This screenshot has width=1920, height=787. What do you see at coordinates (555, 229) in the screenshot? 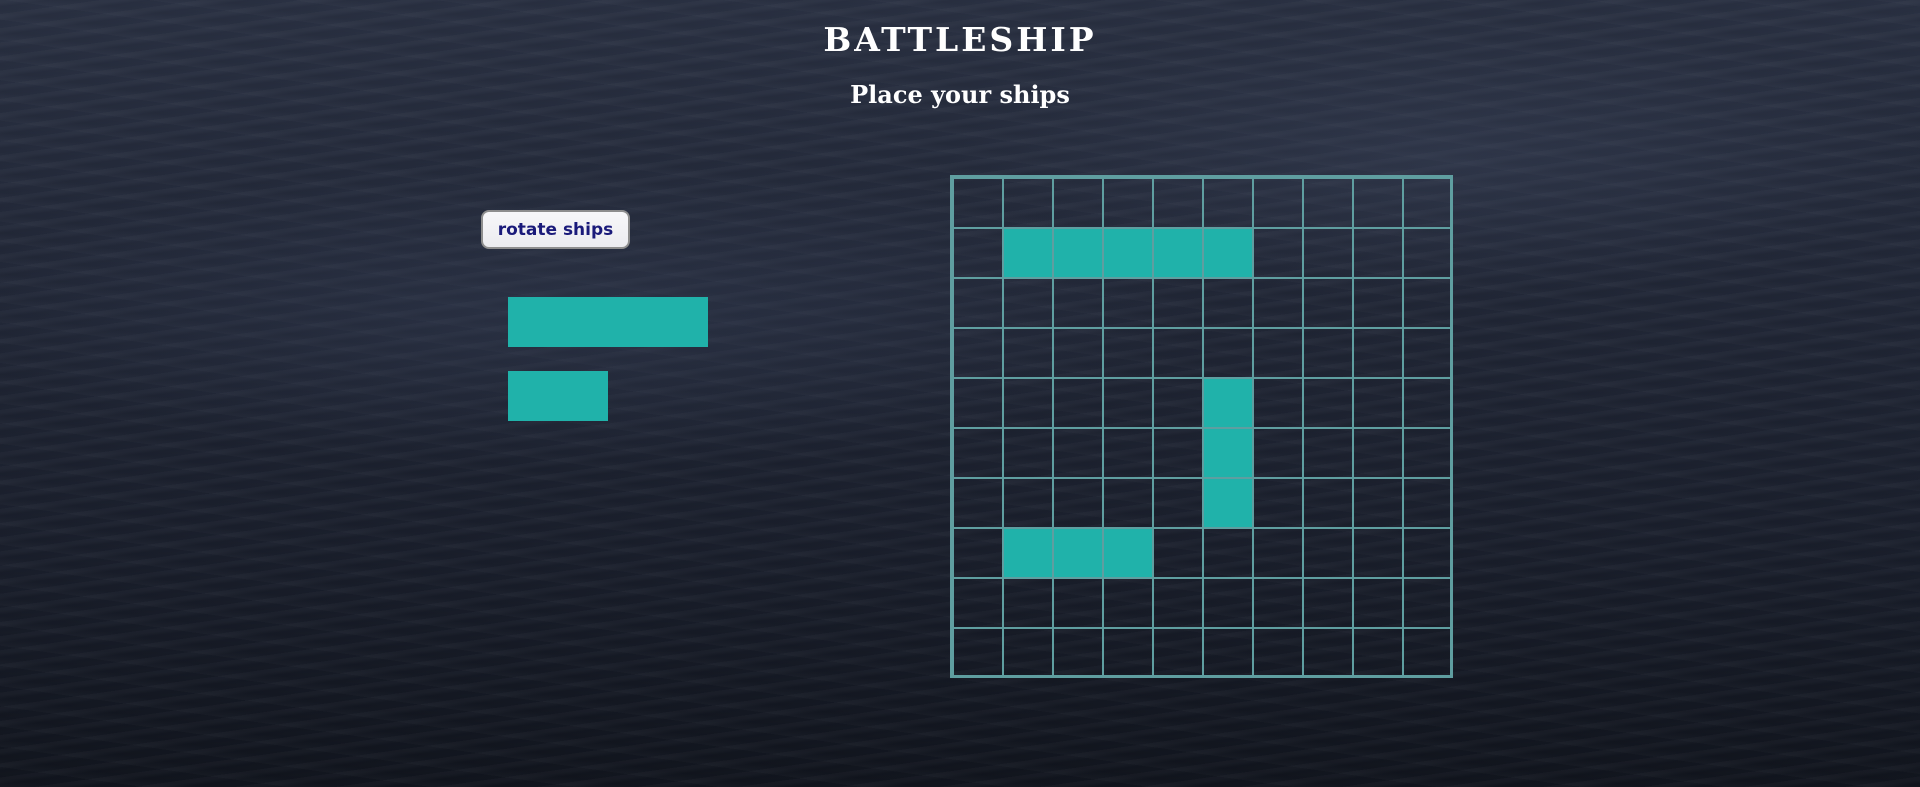
I see `rotate-ships-button: rotate ships` at bounding box center [555, 229].